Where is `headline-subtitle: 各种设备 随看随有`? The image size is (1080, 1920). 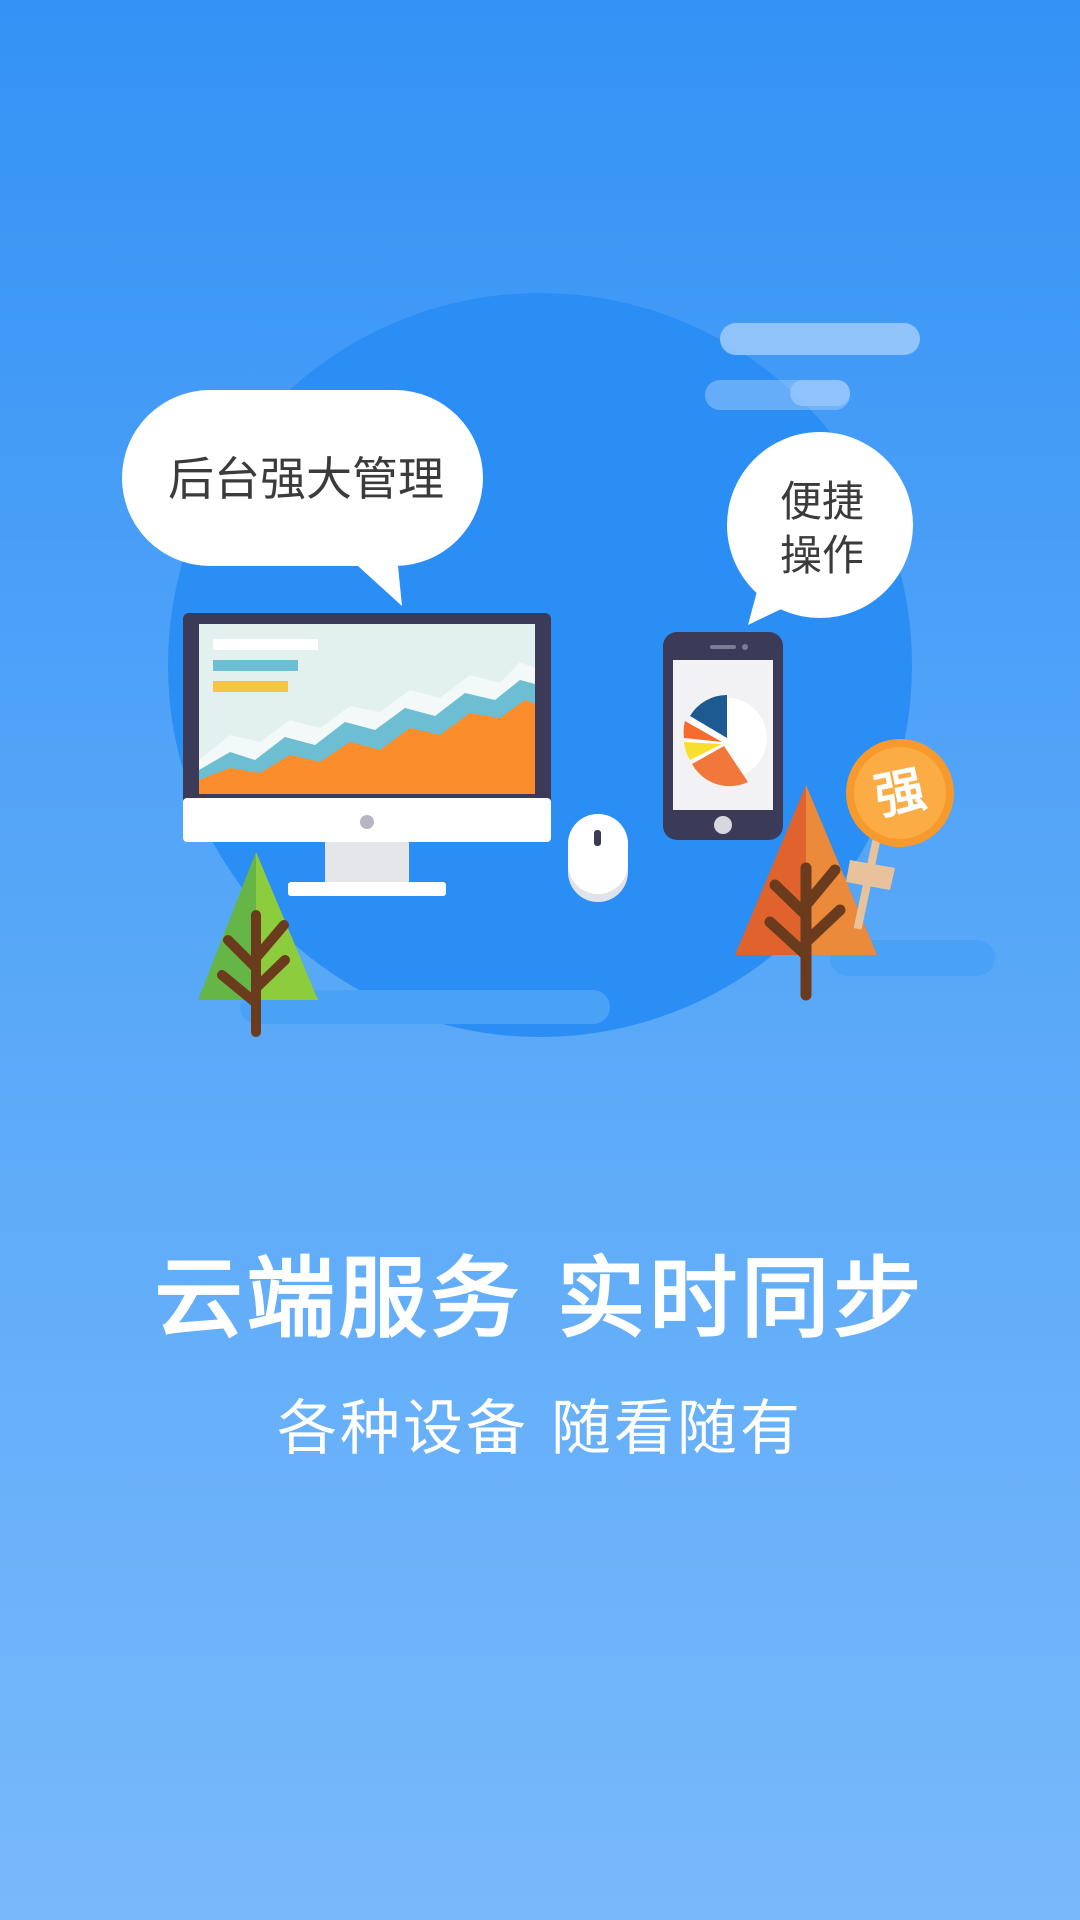 headline-subtitle: 各种设备 随看随有 is located at coordinates (540, 1429).